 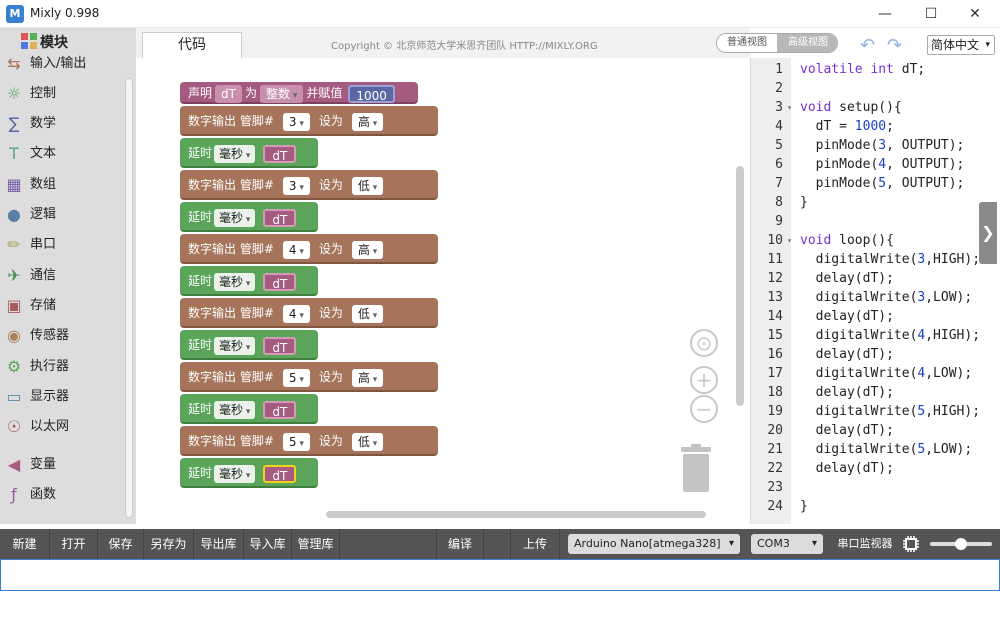 What do you see at coordinates (516, 514) in the screenshot?
I see `workspace-horizontal-scrollbar` at bounding box center [516, 514].